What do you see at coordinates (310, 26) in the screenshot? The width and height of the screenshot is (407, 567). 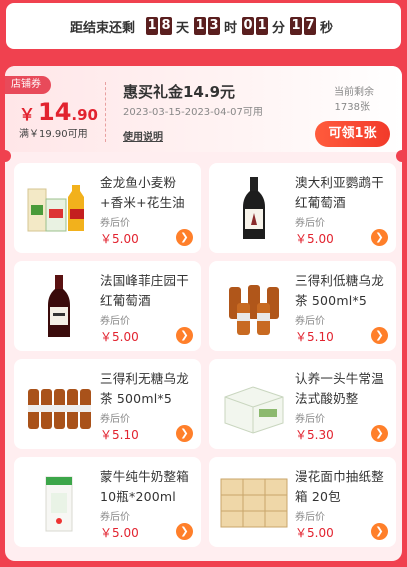 I see `second-digit: 7` at bounding box center [310, 26].